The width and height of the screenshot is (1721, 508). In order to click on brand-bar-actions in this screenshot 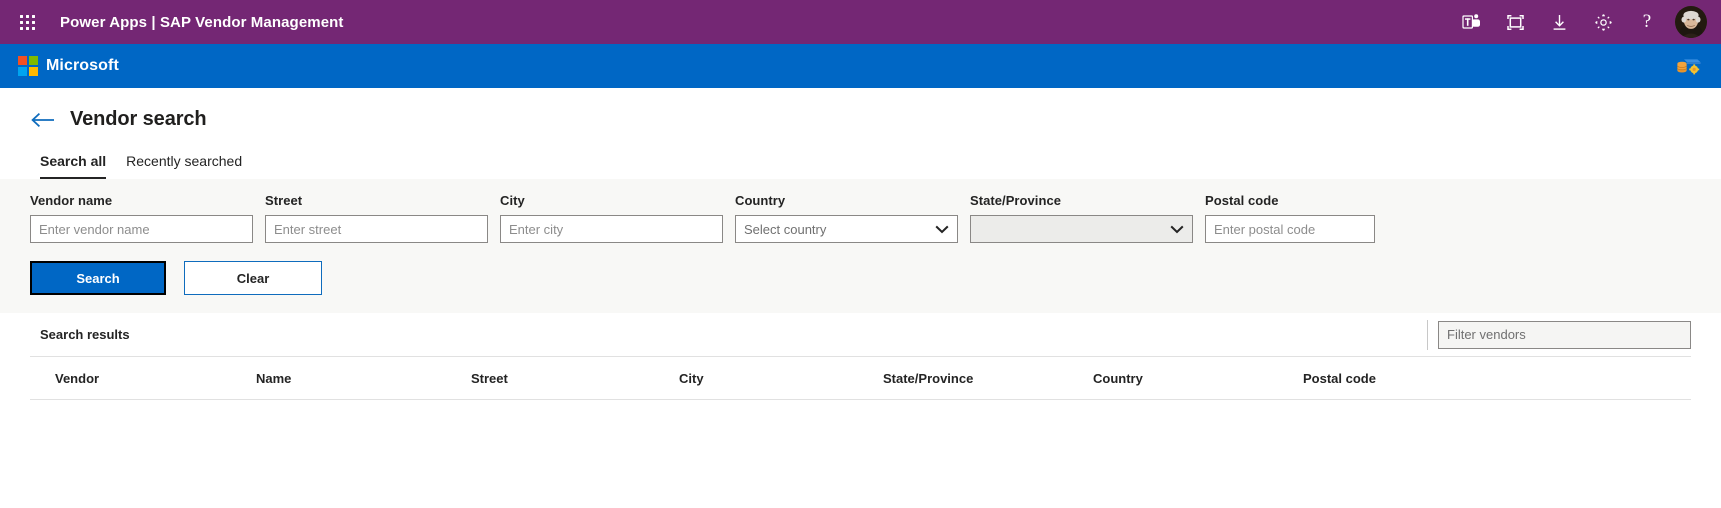, I will do `click(1688, 66)`.